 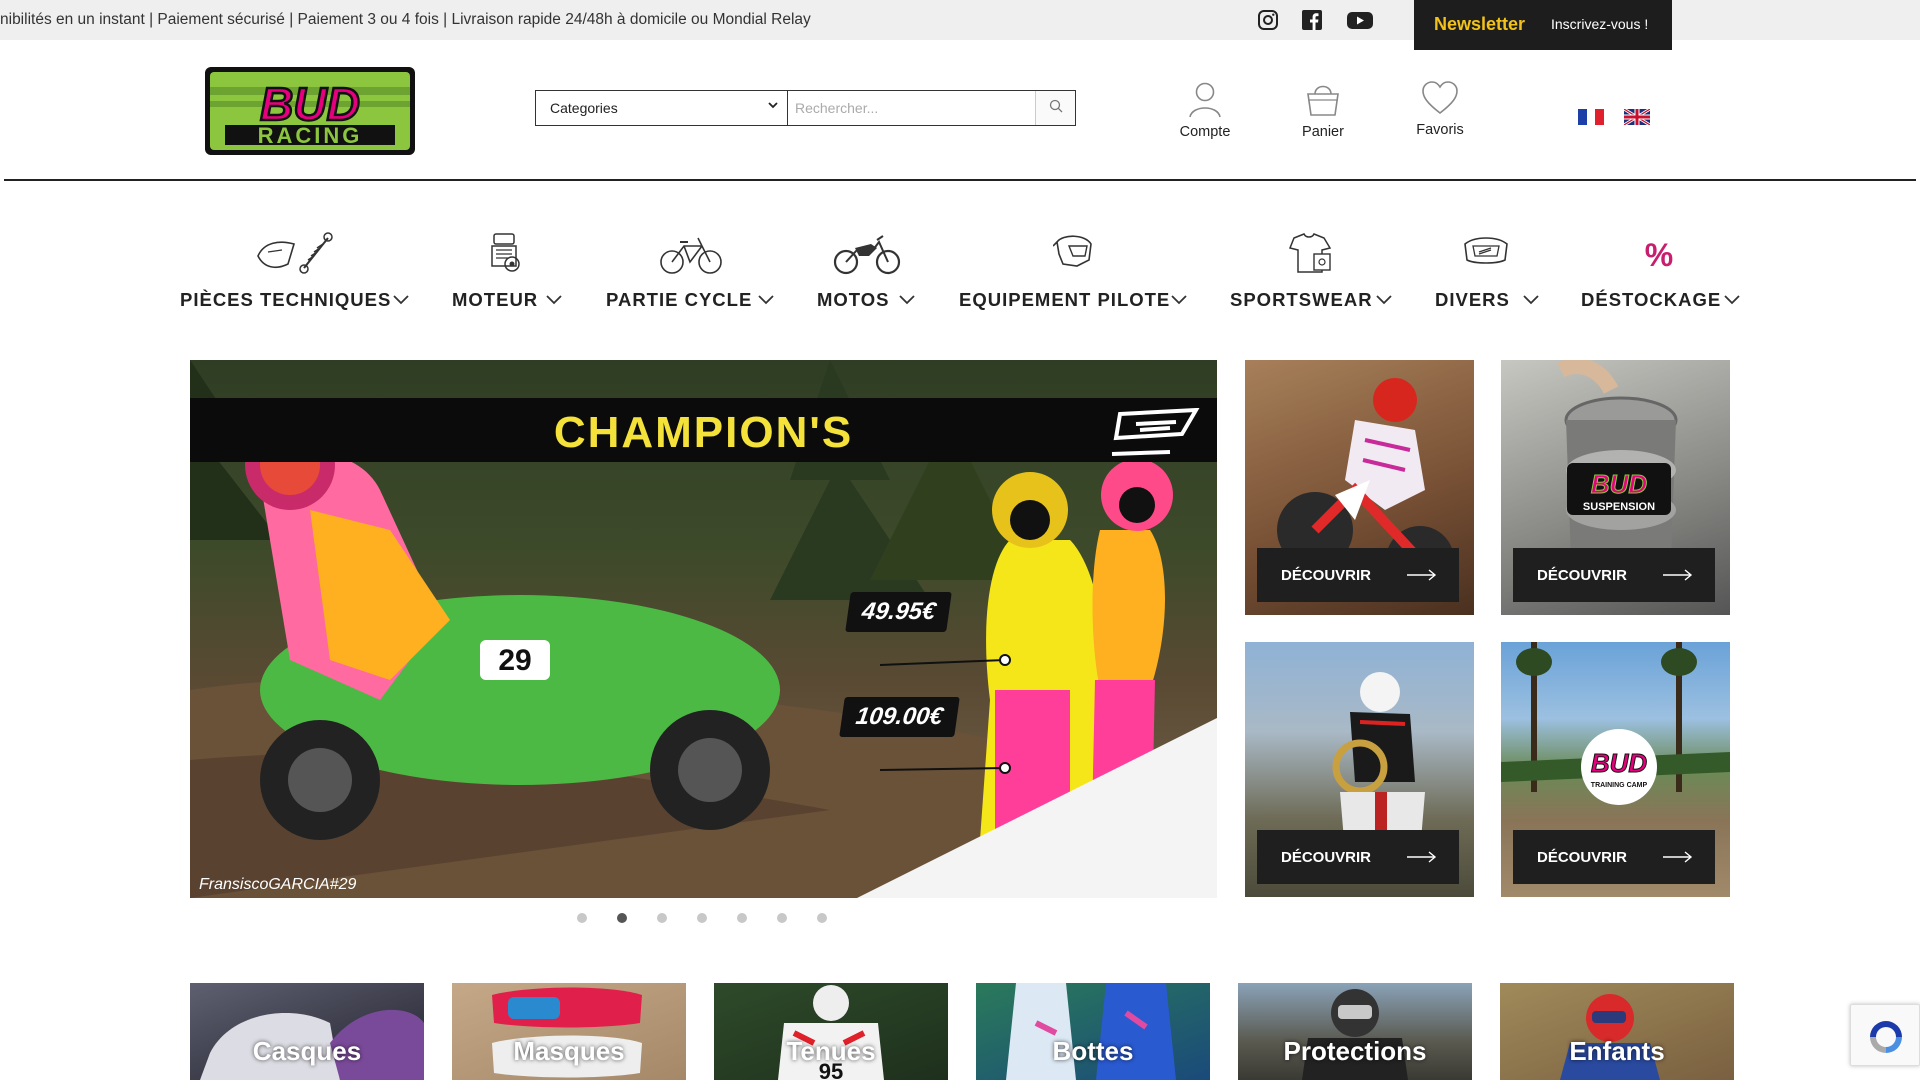 I want to click on search-bar: Categories, so click(x=805, y=108).